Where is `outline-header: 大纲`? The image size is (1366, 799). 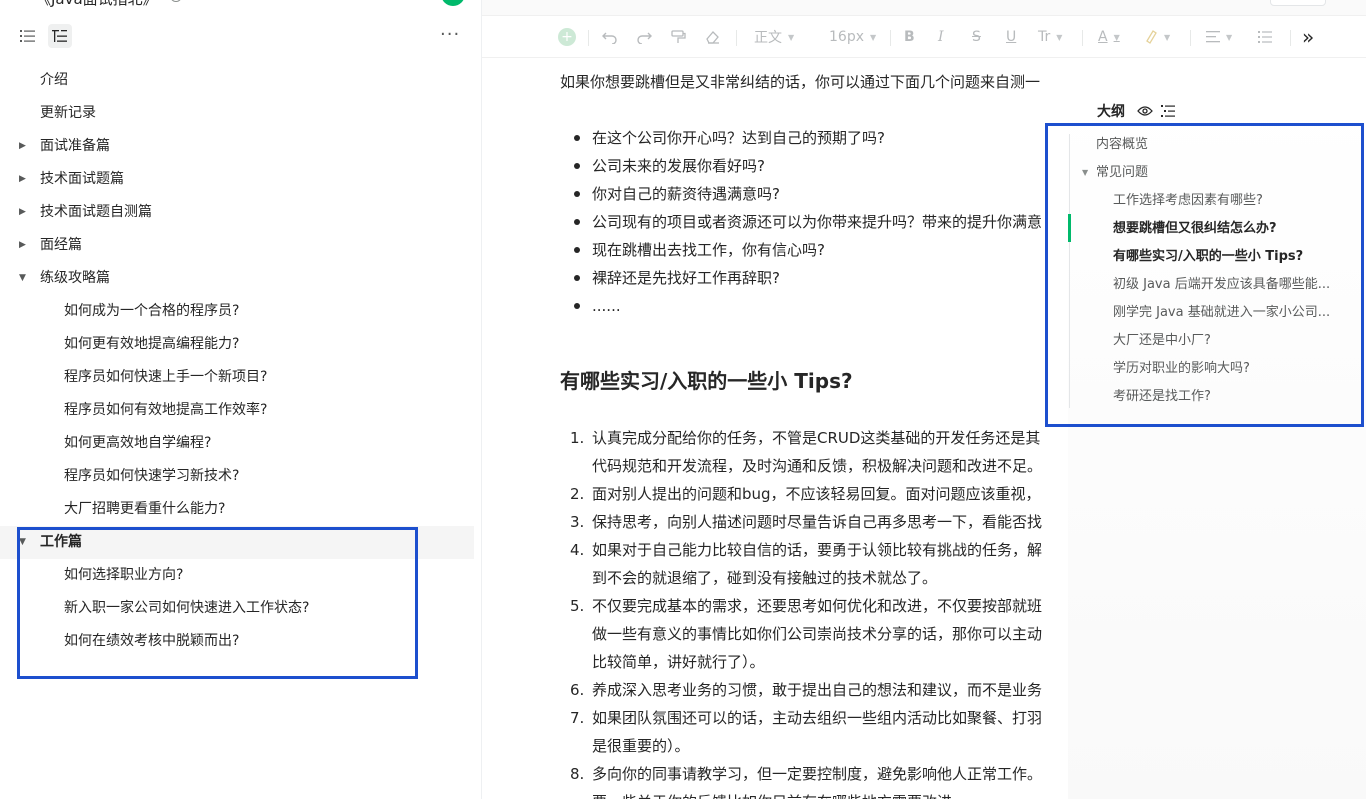 outline-header: 大纲 is located at coordinates (1140, 111).